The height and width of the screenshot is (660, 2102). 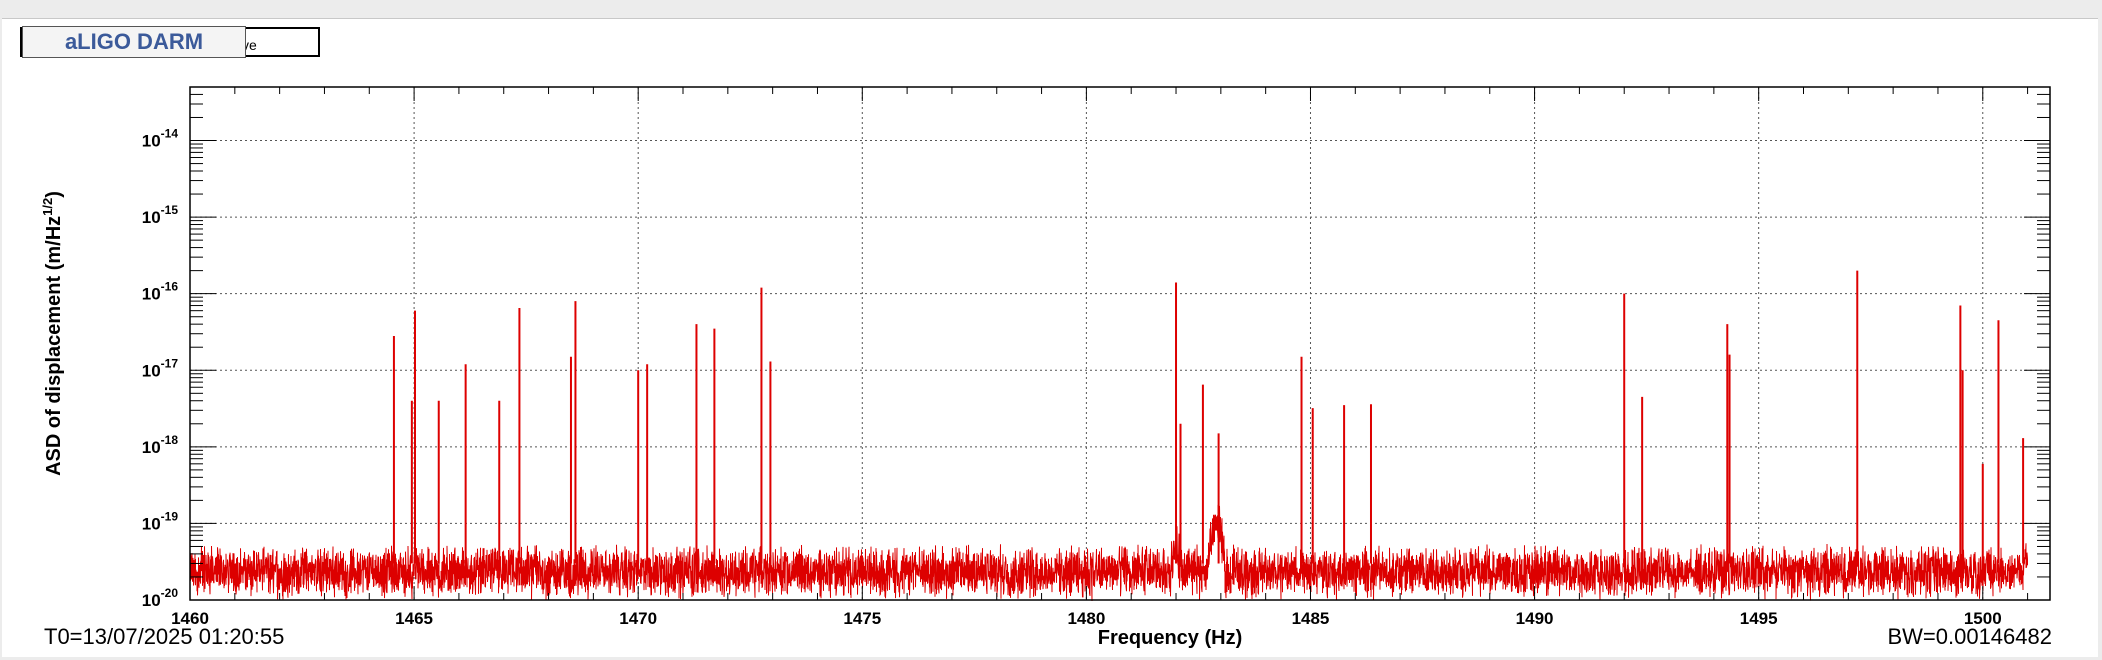 I want to click on bandwidth-label: BW=0.00146482, so click(x=1969, y=636).